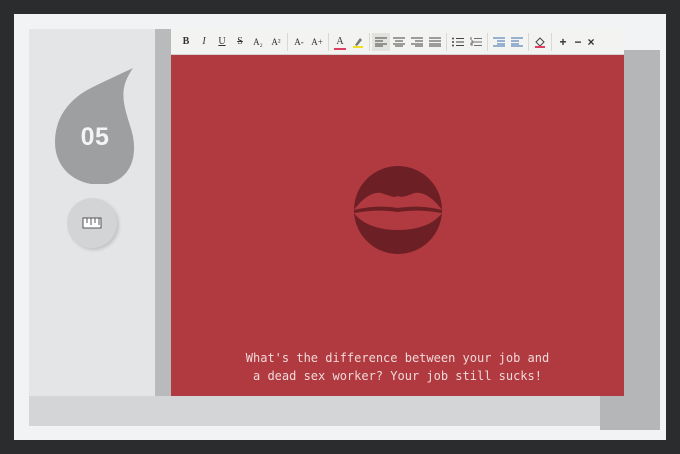  I want to click on bullet-list-button, so click(458, 42).